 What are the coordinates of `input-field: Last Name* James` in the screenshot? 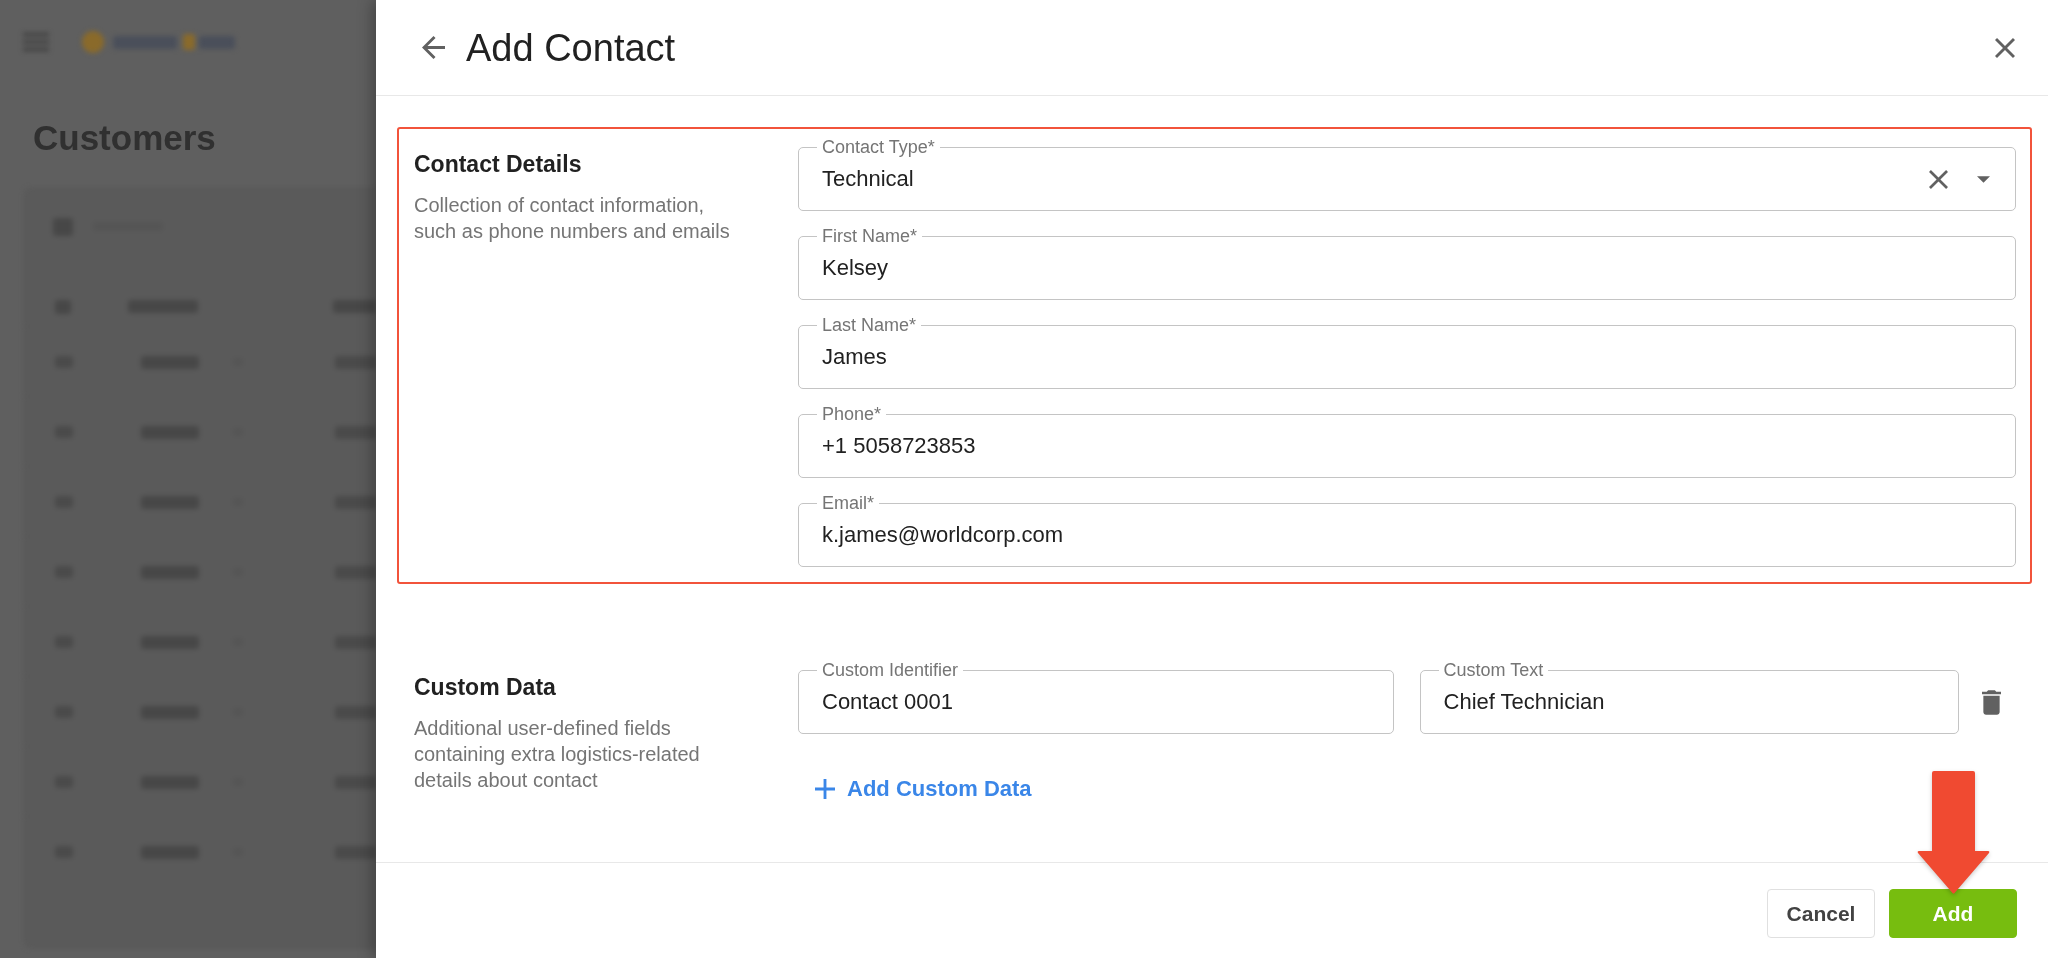 It's located at (1407, 352).